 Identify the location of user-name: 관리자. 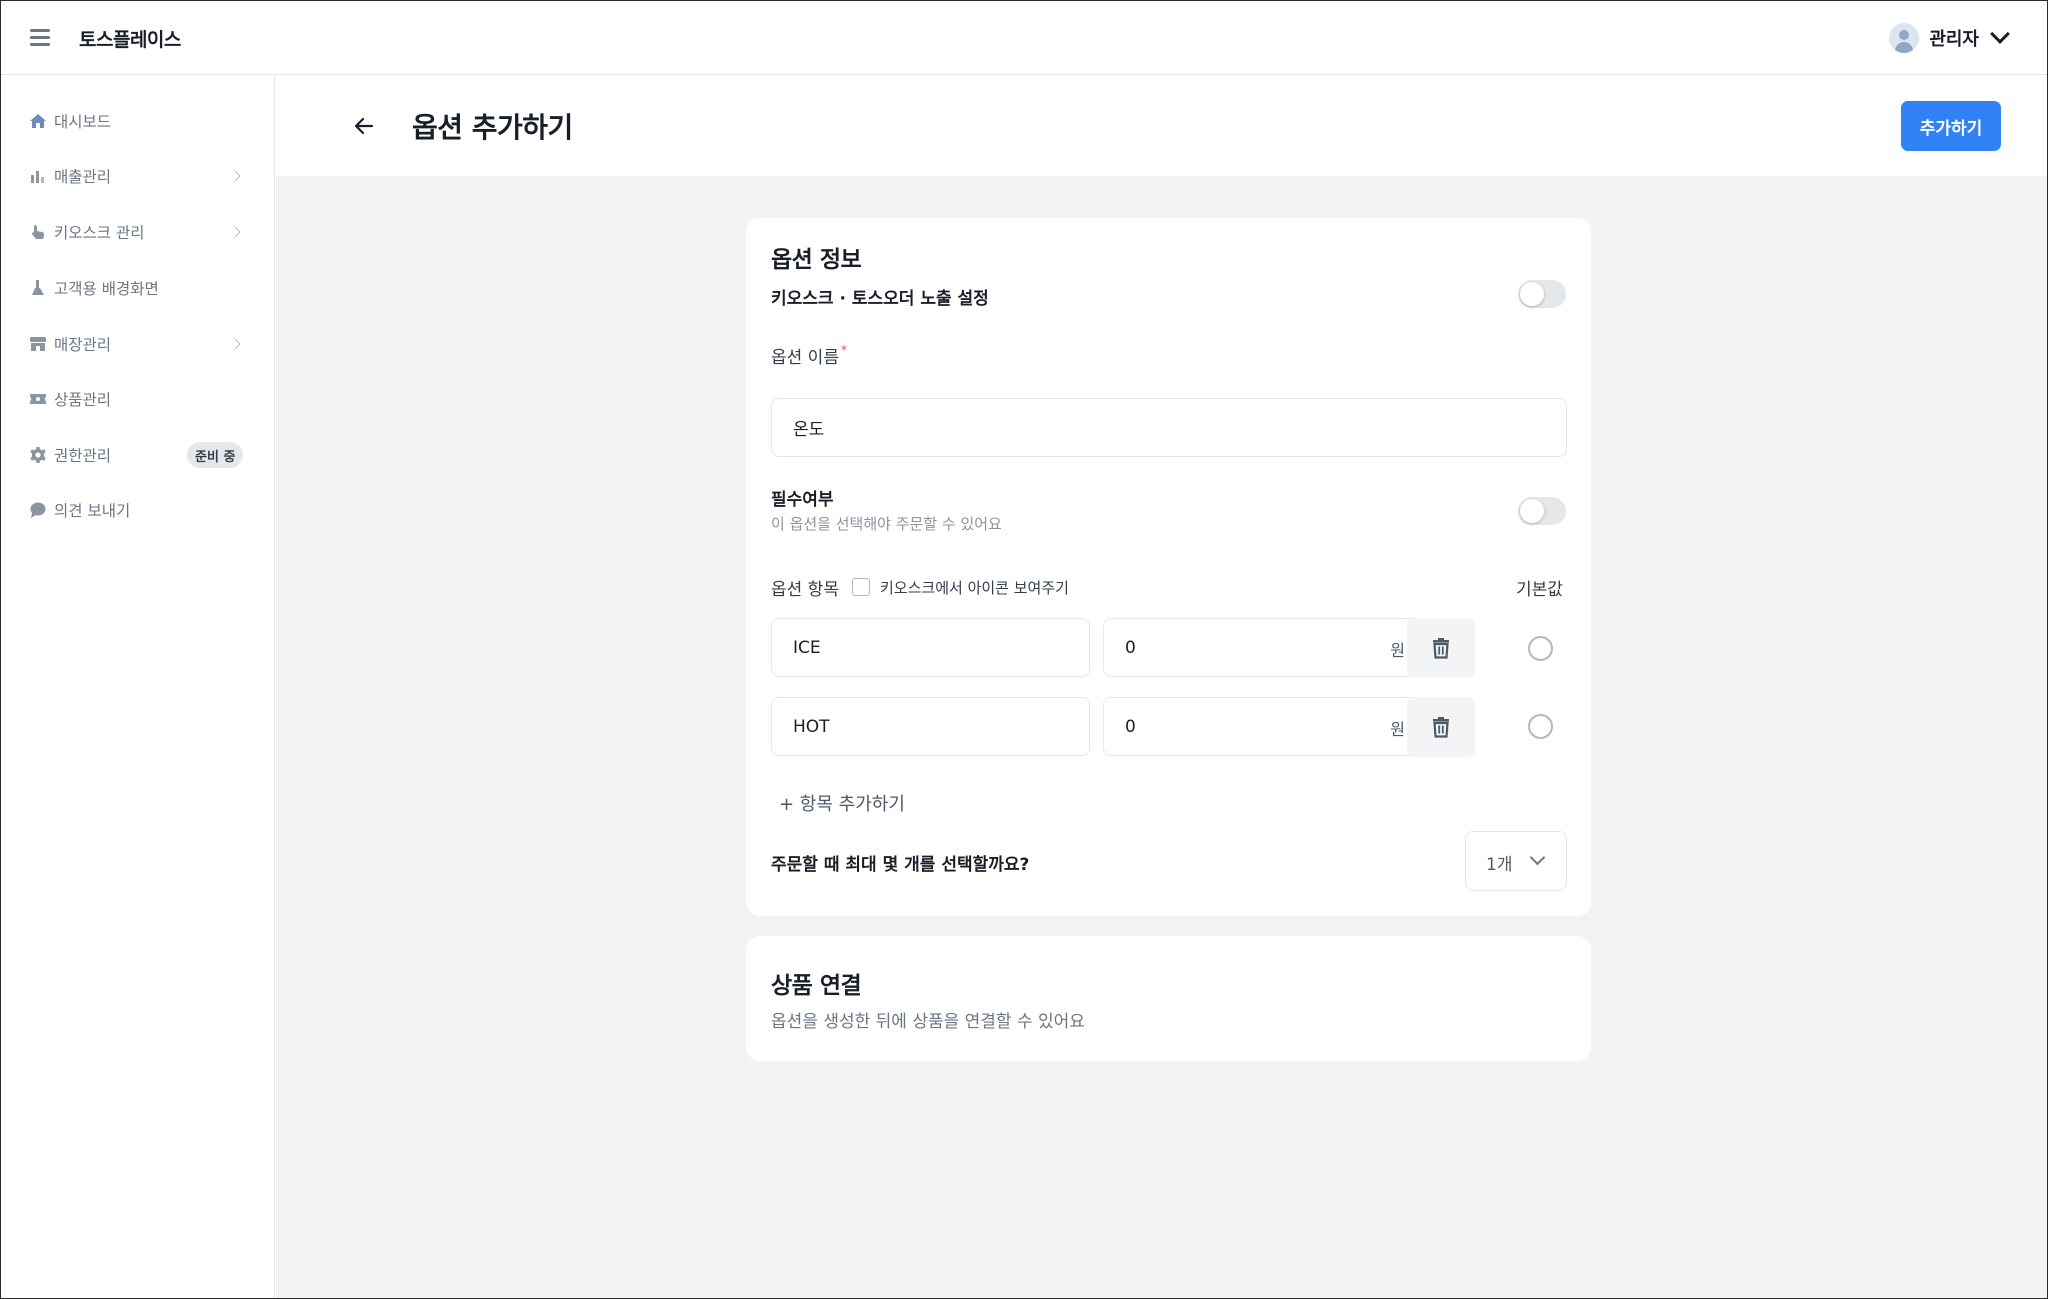
(1954, 39).